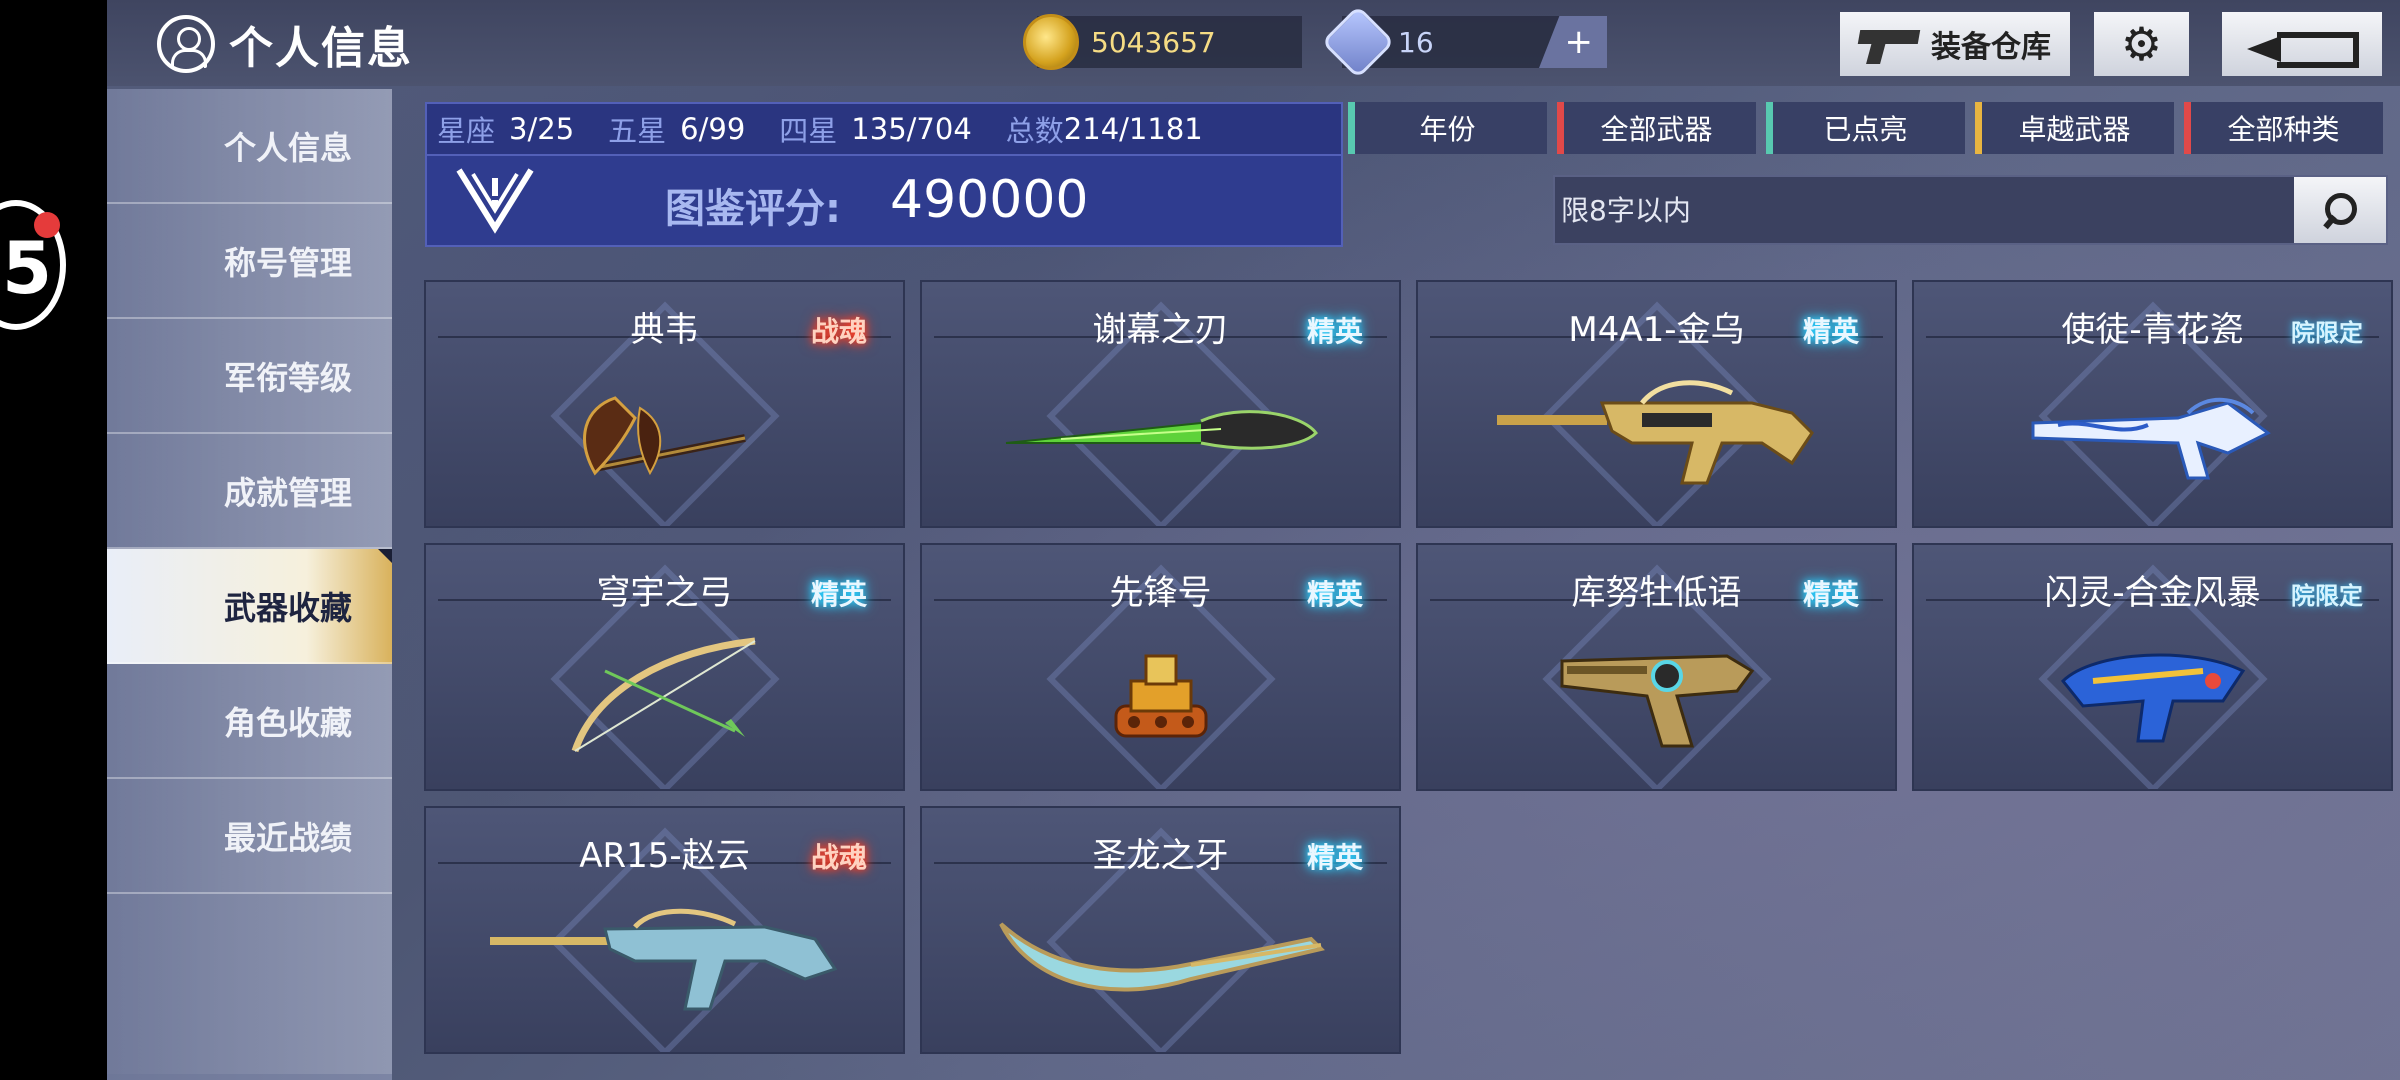 The width and height of the screenshot is (2400, 1080). I want to click on sidebar: 个人信息 称号管理 军衔等级 成就管理 武器收藏 角色收藏 最近战绩, so click(249, 584).